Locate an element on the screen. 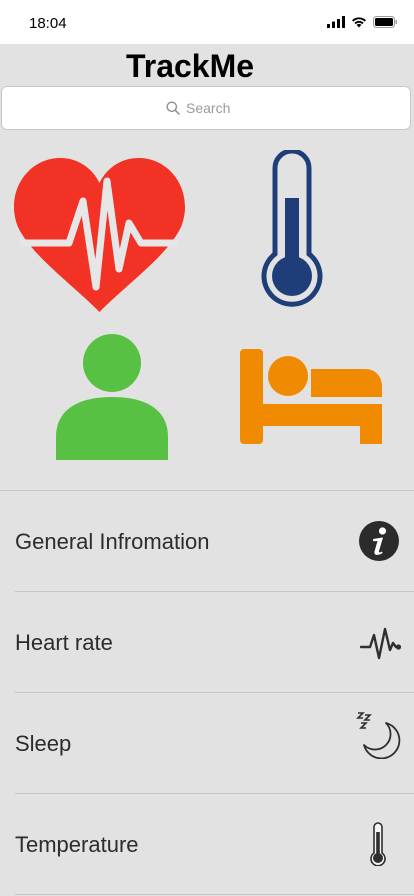 The width and height of the screenshot is (414, 896). list-item-general-information: General Infromation is located at coordinates (207, 541).